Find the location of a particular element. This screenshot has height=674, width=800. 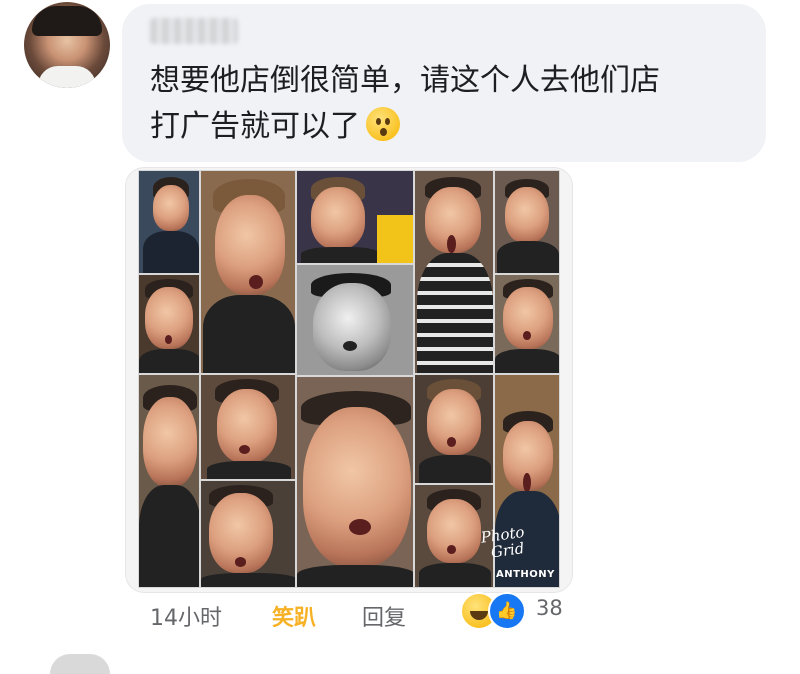

comment-text-line-2: 打广告就可以了 is located at coordinates (450, 127).